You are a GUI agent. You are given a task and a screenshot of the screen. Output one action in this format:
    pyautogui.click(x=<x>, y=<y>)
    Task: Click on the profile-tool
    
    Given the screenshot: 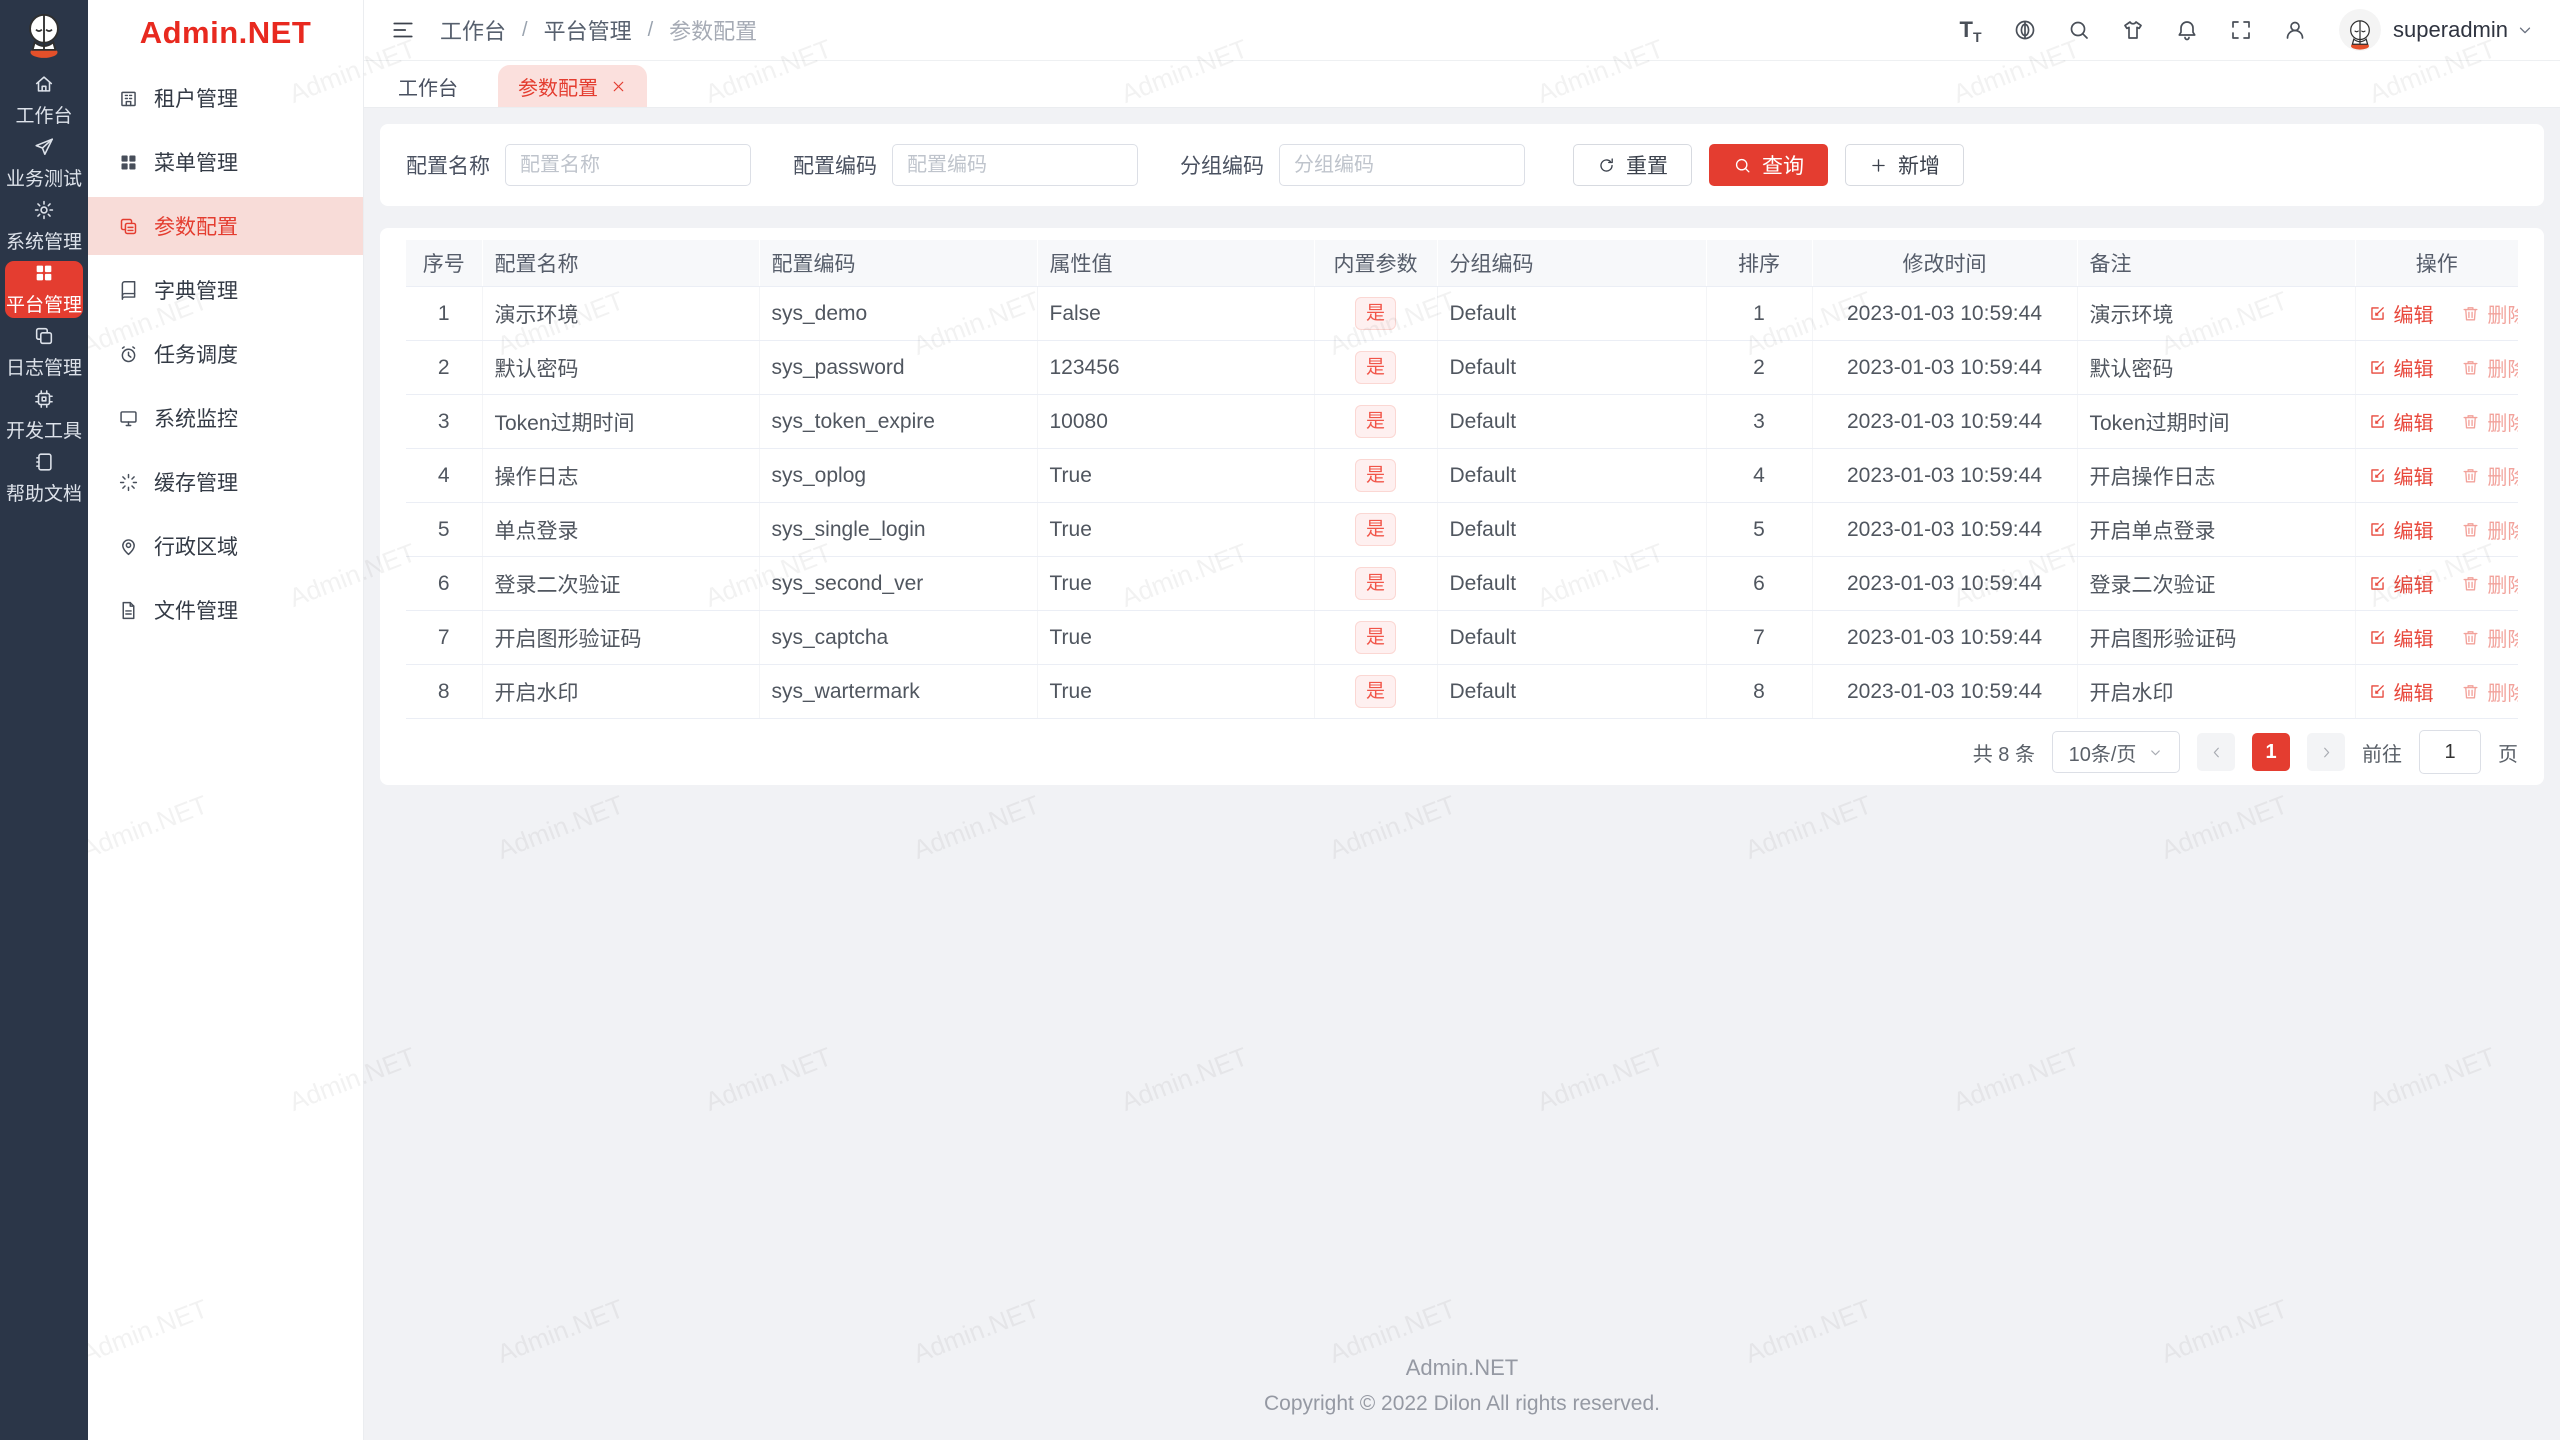 What is the action you would take?
    pyautogui.click(x=2294, y=30)
    